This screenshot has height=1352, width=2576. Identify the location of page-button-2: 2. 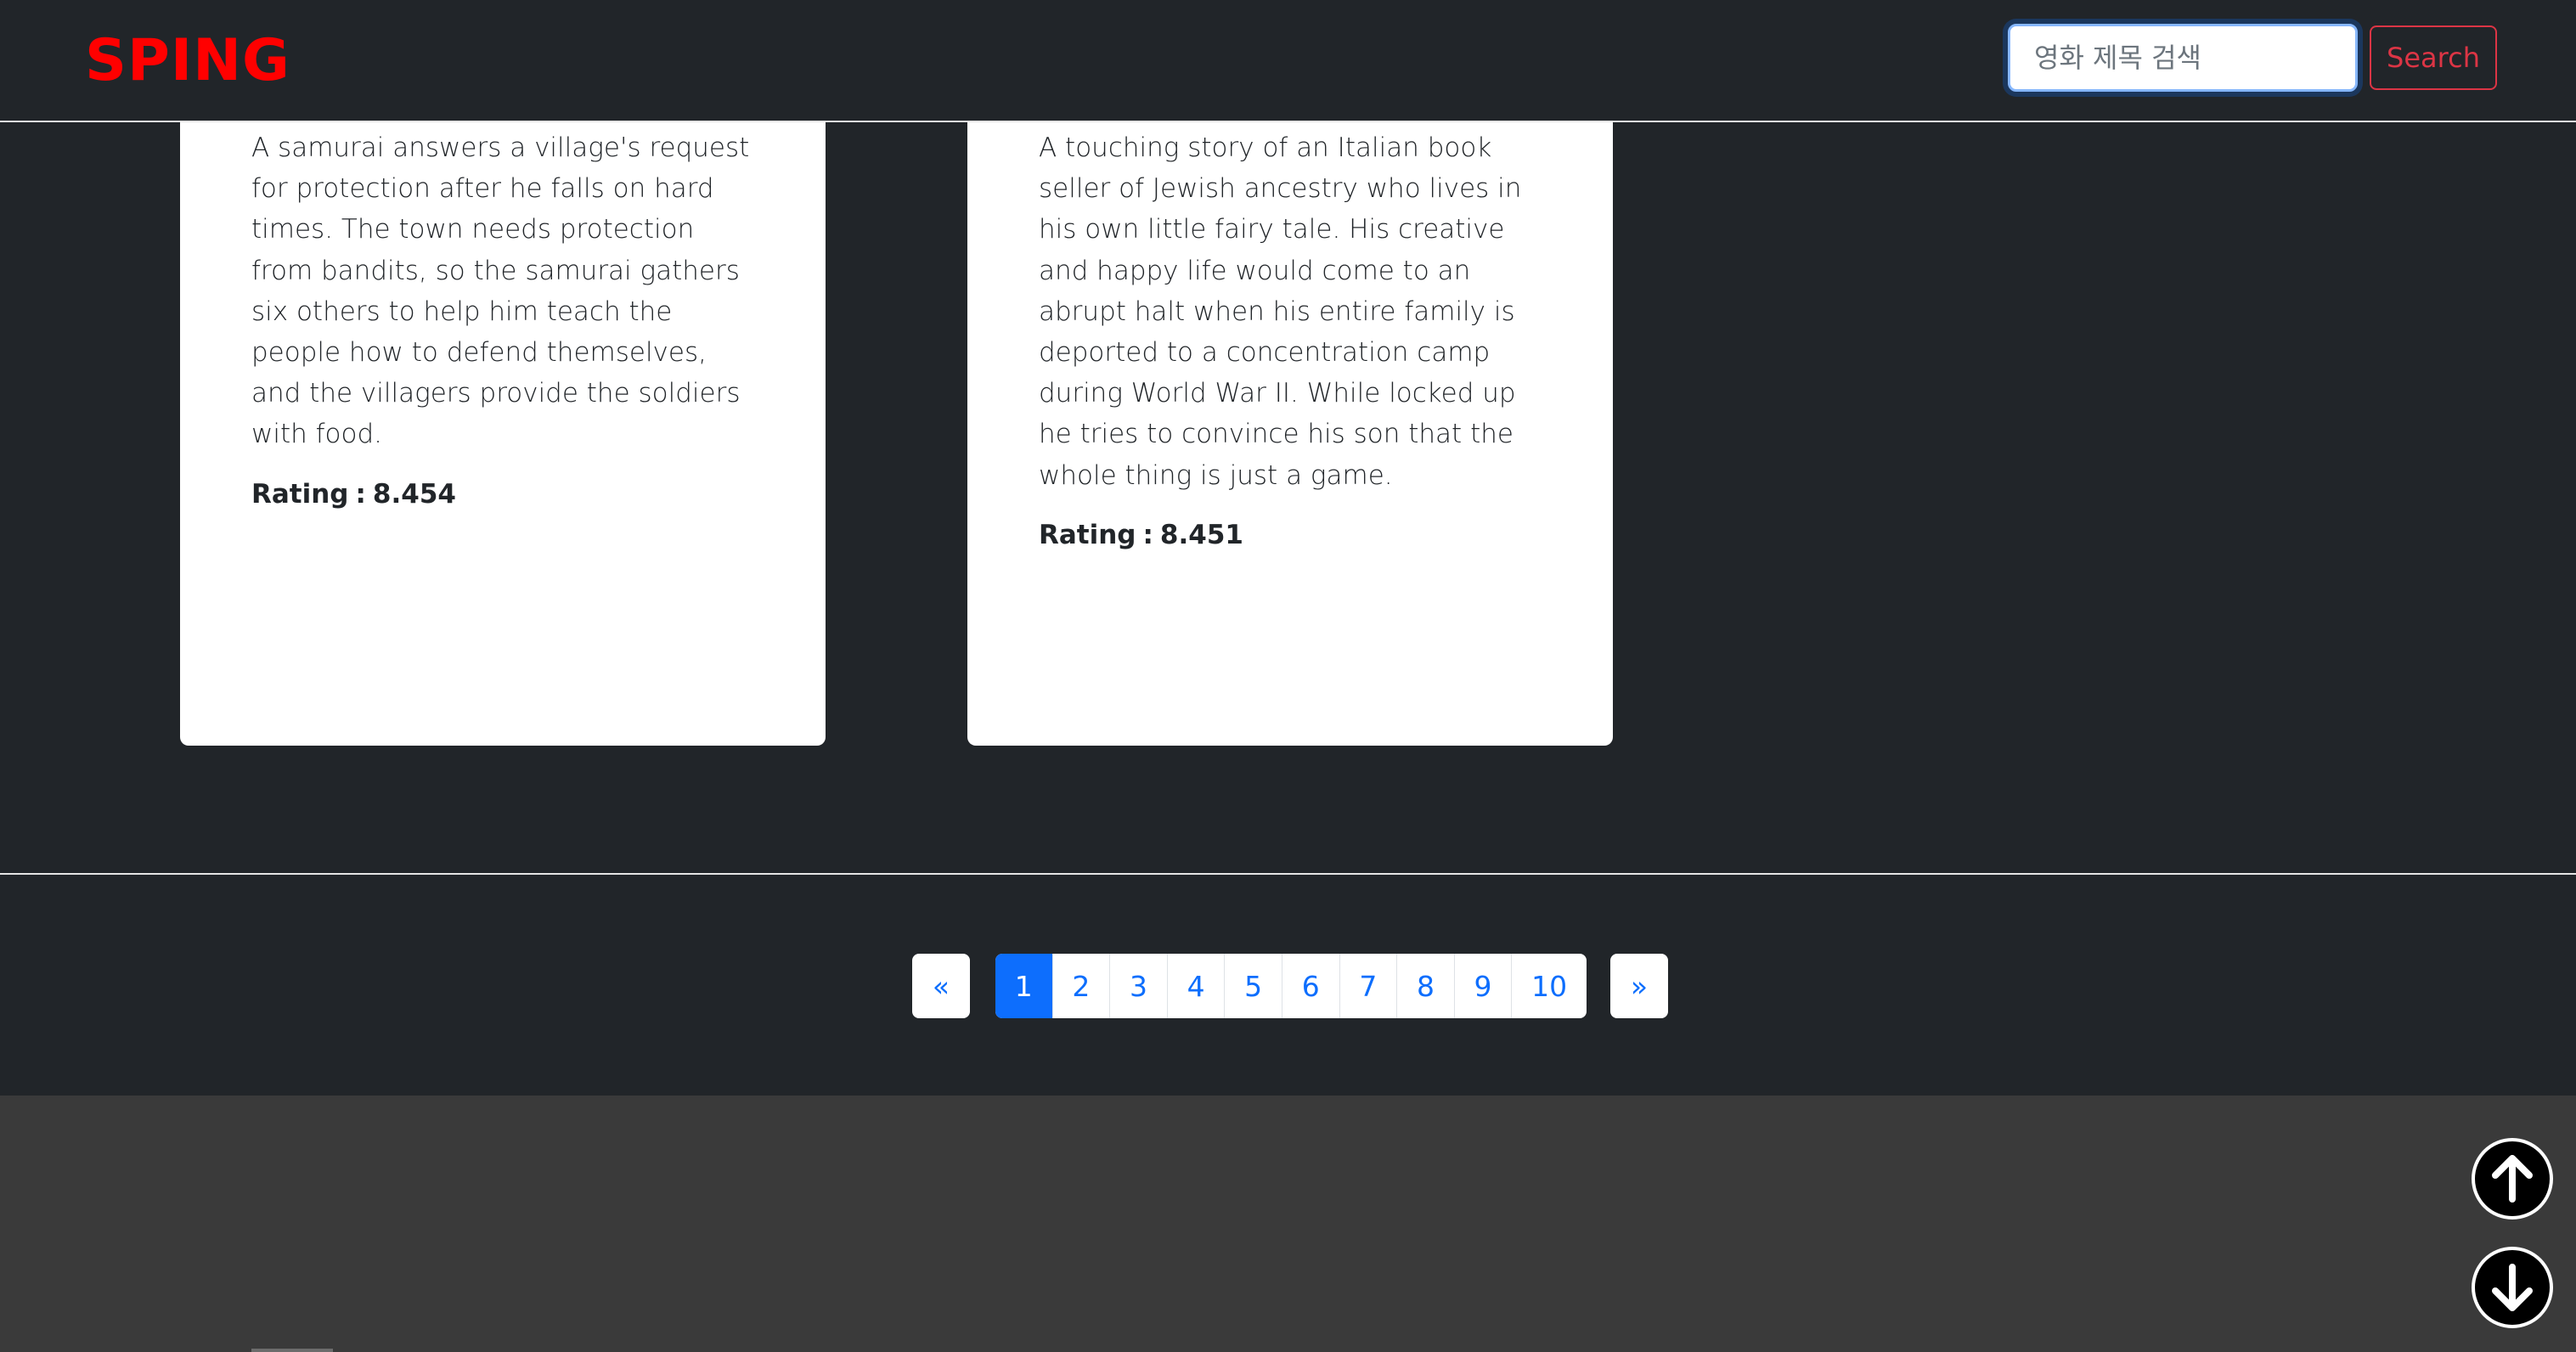
(1082, 986).